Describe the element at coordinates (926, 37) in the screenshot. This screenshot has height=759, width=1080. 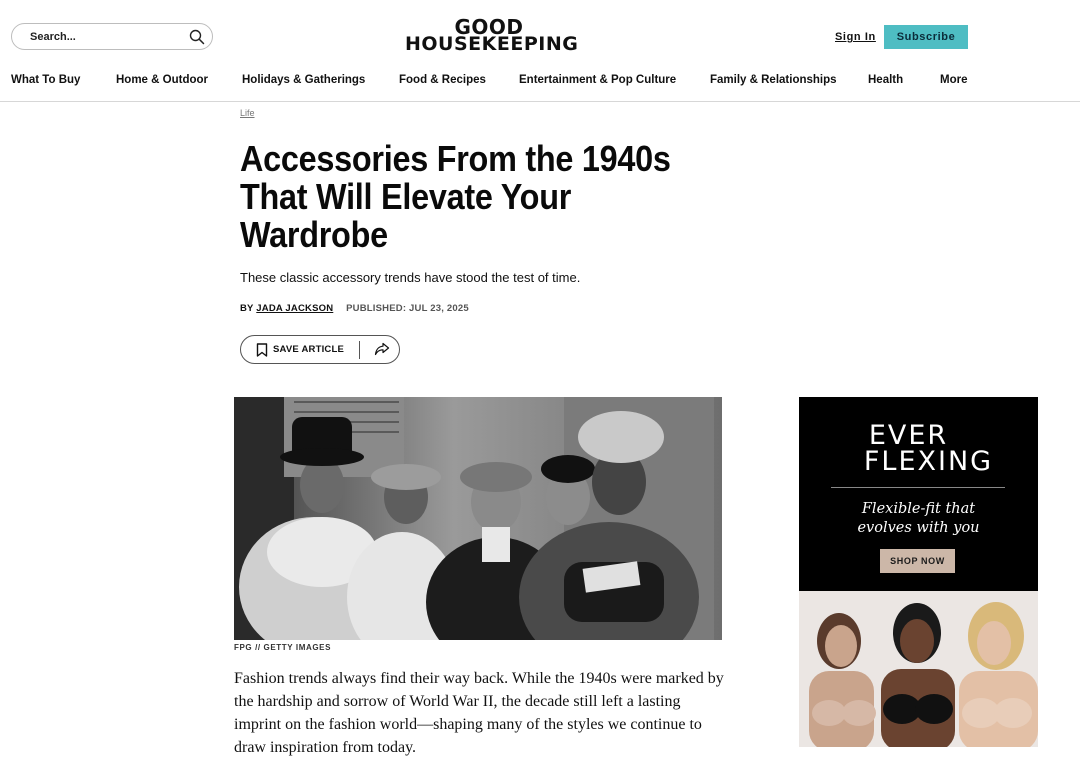
I see `subscribe-button: Subscribe` at that location.